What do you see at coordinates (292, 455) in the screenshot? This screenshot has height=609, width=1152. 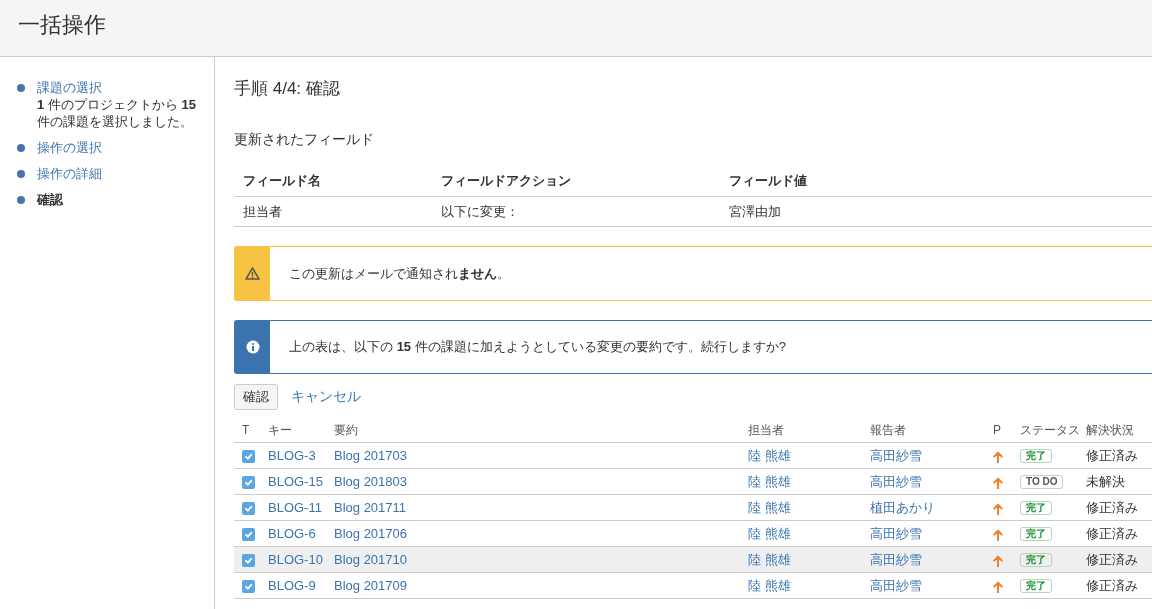 I see `issue-key-link: BLOG-3` at bounding box center [292, 455].